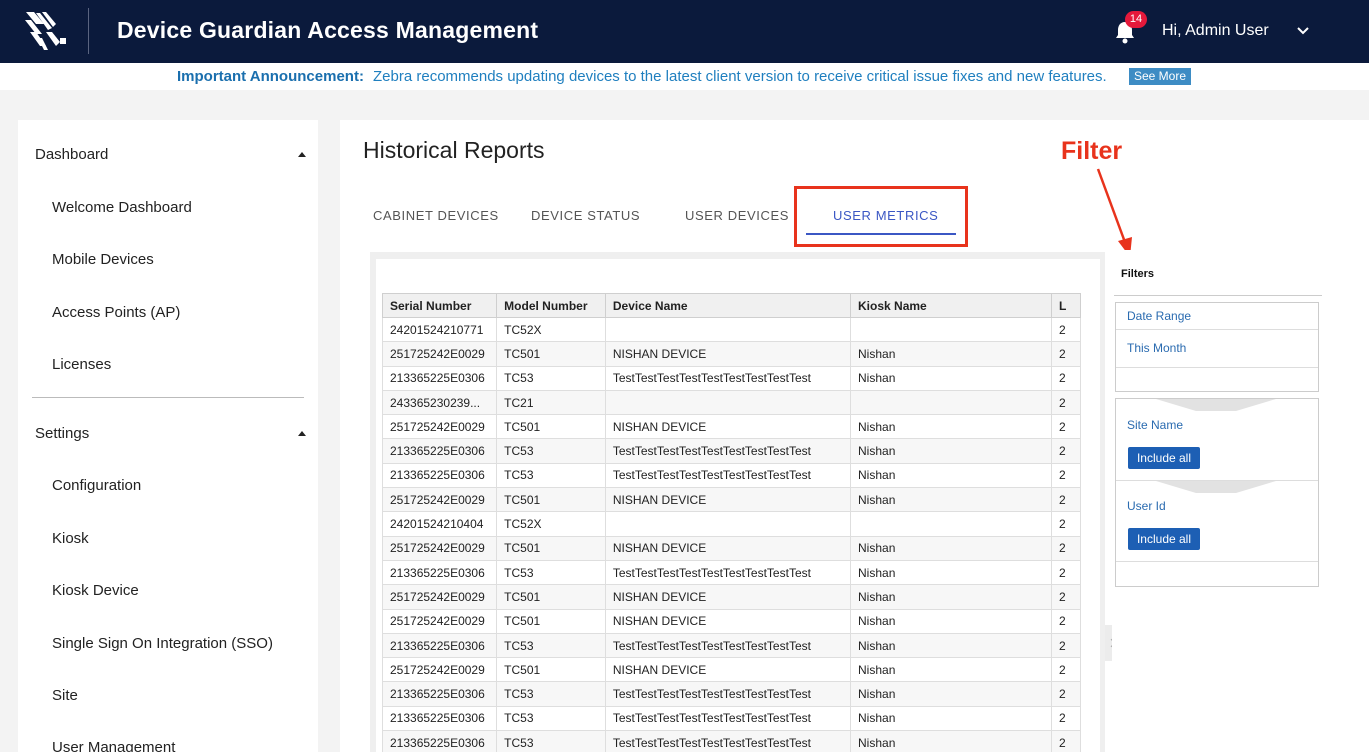  Describe the element at coordinates (585, 215) in the screenshot. I see `tab-device-status: DEVICE STATUS` at that location.